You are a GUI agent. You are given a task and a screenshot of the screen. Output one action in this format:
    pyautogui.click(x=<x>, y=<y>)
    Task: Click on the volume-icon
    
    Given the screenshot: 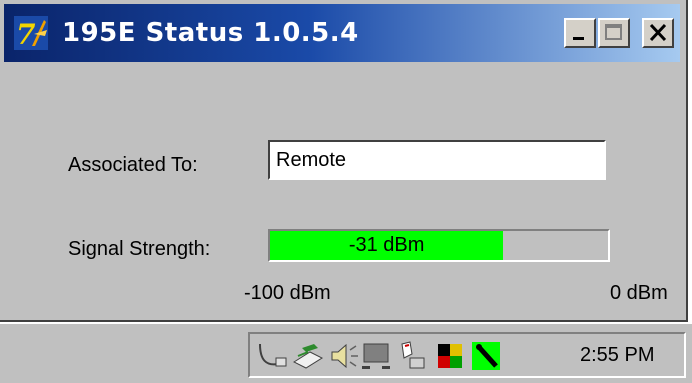 What is the action you would take?
    pyautogui.click(x=344, y=356)
    